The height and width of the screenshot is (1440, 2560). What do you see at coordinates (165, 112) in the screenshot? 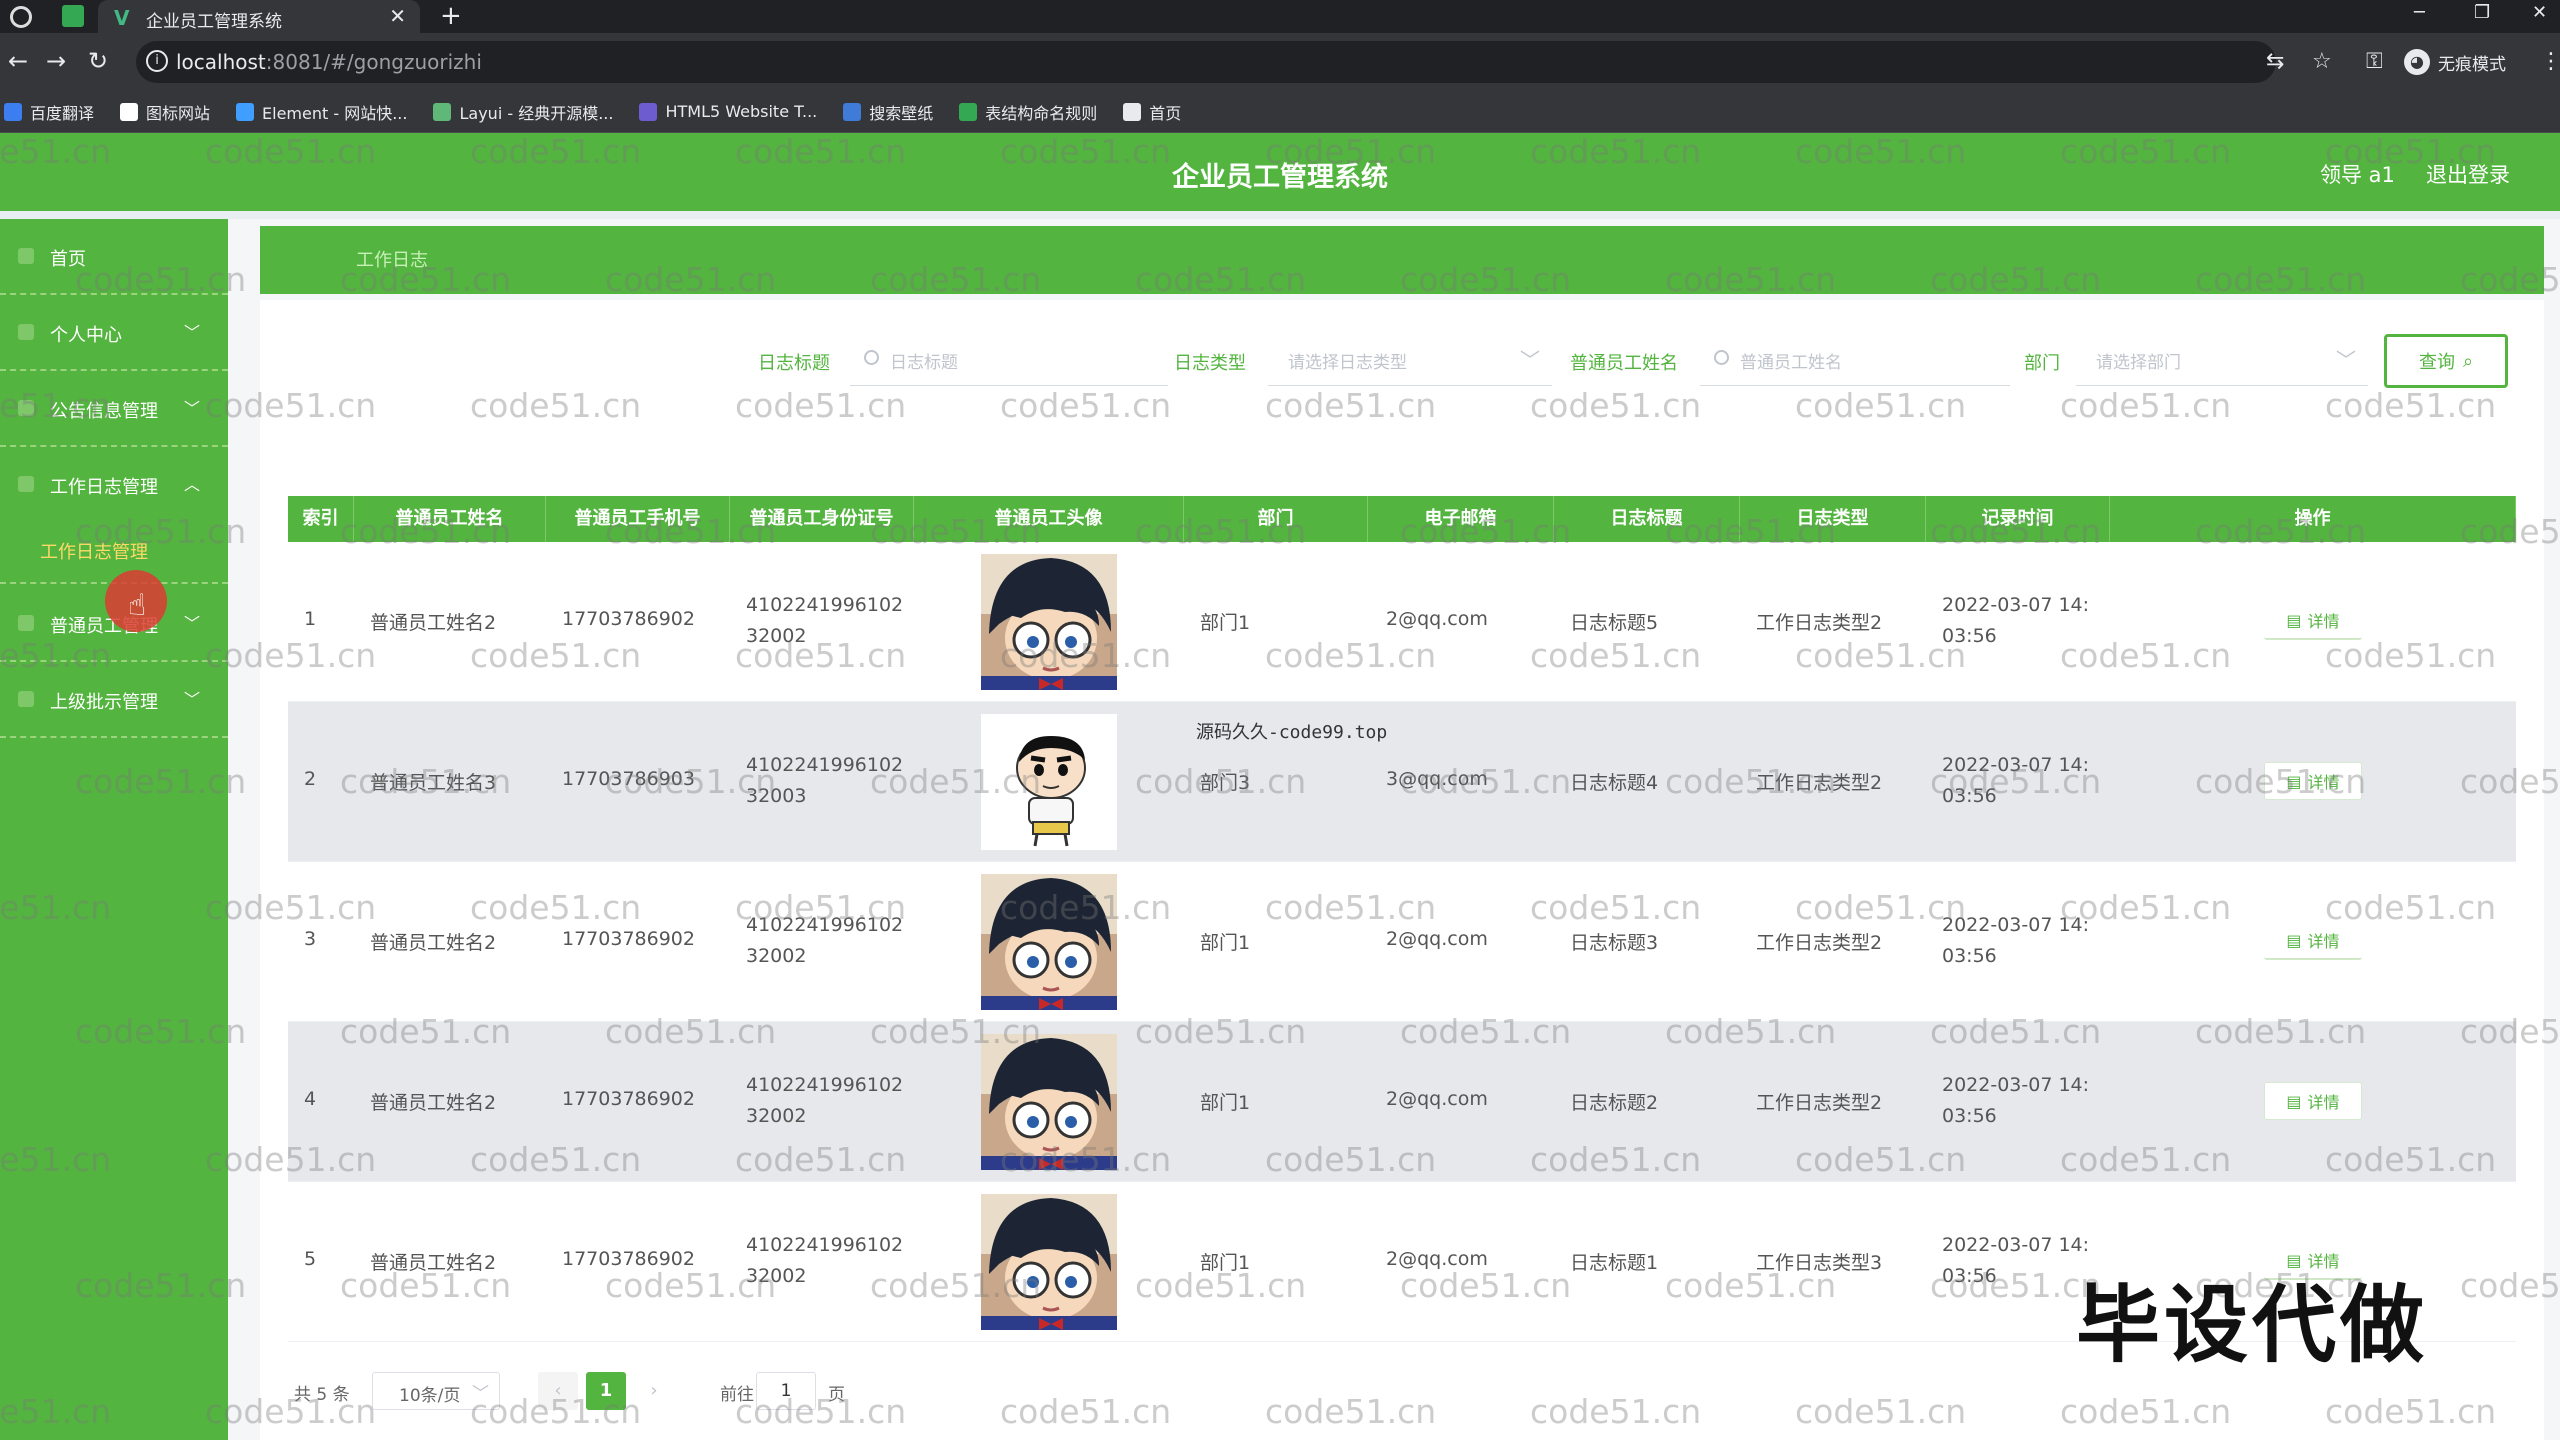
I see `bookmark-item: 图标网站` at bounding box center [165, 112].